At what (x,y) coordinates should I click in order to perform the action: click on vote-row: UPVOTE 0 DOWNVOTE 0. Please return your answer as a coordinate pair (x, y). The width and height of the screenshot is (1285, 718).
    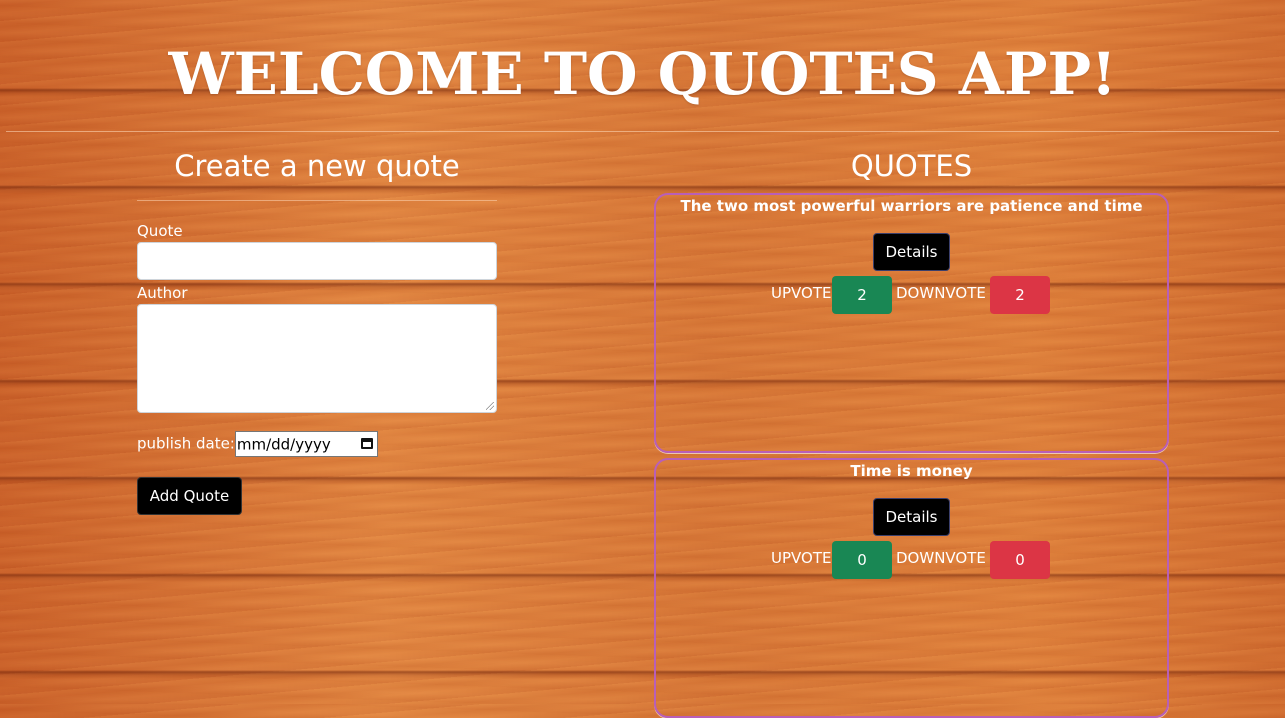
    Looking at the image, I should click on (921, 560).